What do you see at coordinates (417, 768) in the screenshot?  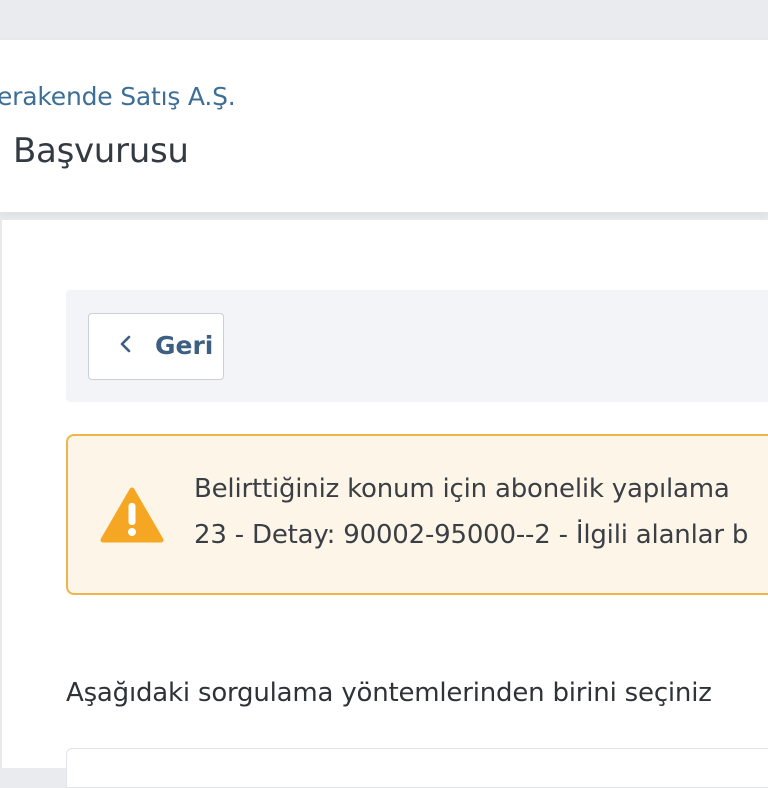 I see `query-method-option` at bounding box center [417, 768].